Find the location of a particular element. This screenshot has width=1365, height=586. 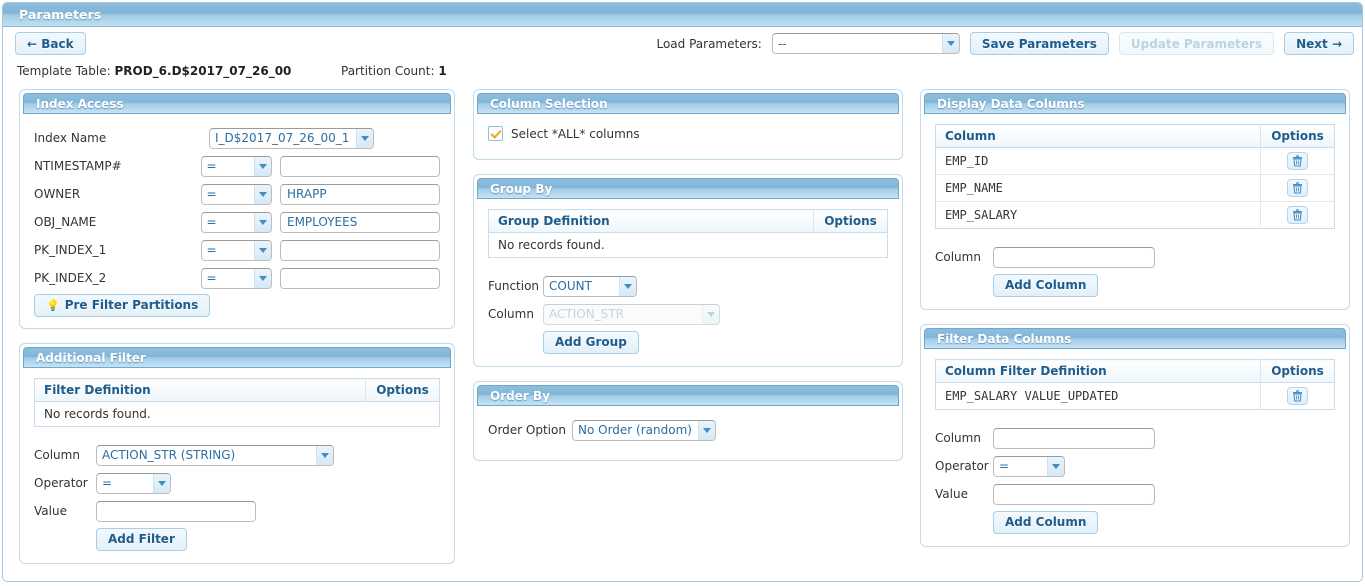

display-column-input is located at coordinates (1074, 257).